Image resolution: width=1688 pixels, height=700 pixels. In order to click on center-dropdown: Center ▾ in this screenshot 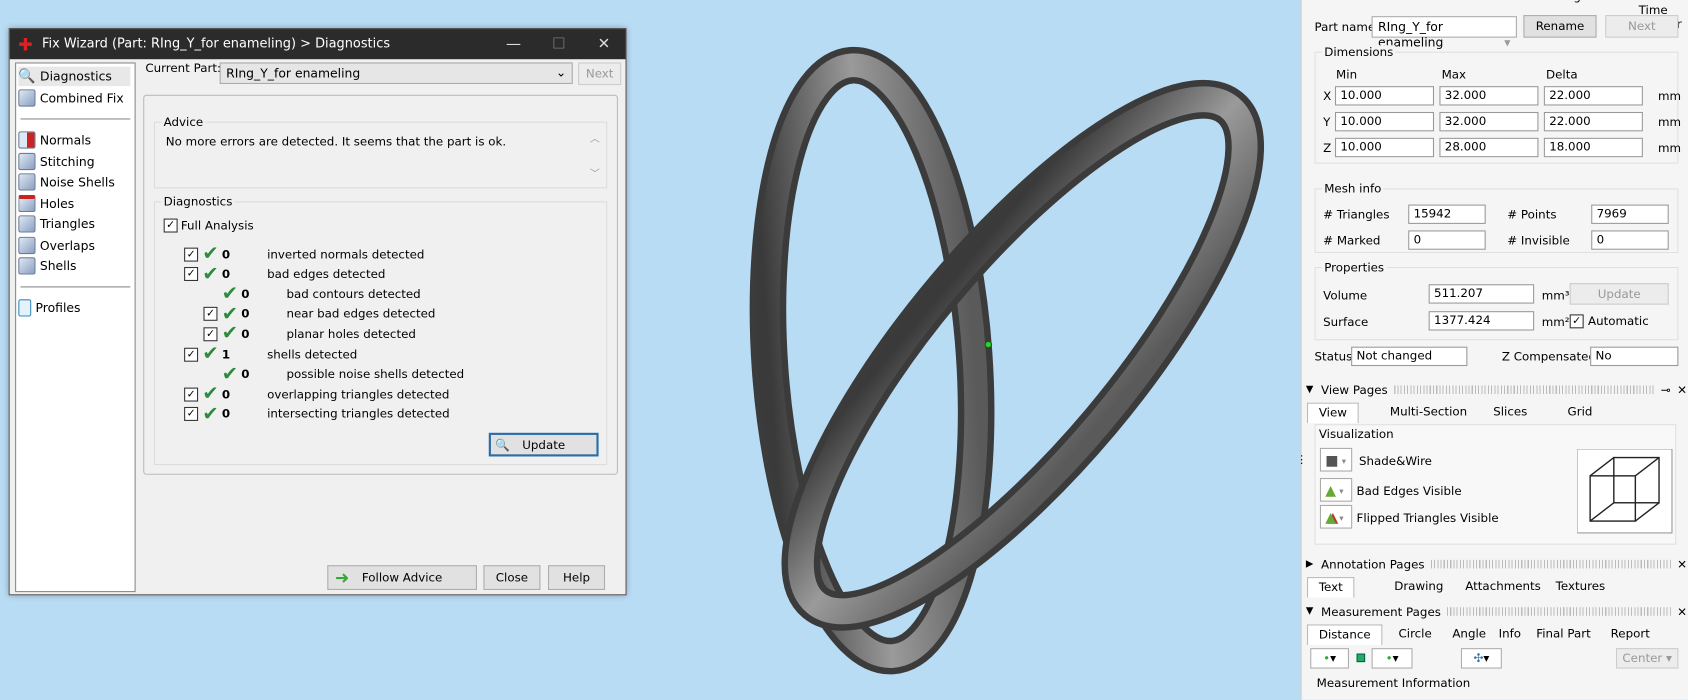, I will do `click(1647, 658)`.